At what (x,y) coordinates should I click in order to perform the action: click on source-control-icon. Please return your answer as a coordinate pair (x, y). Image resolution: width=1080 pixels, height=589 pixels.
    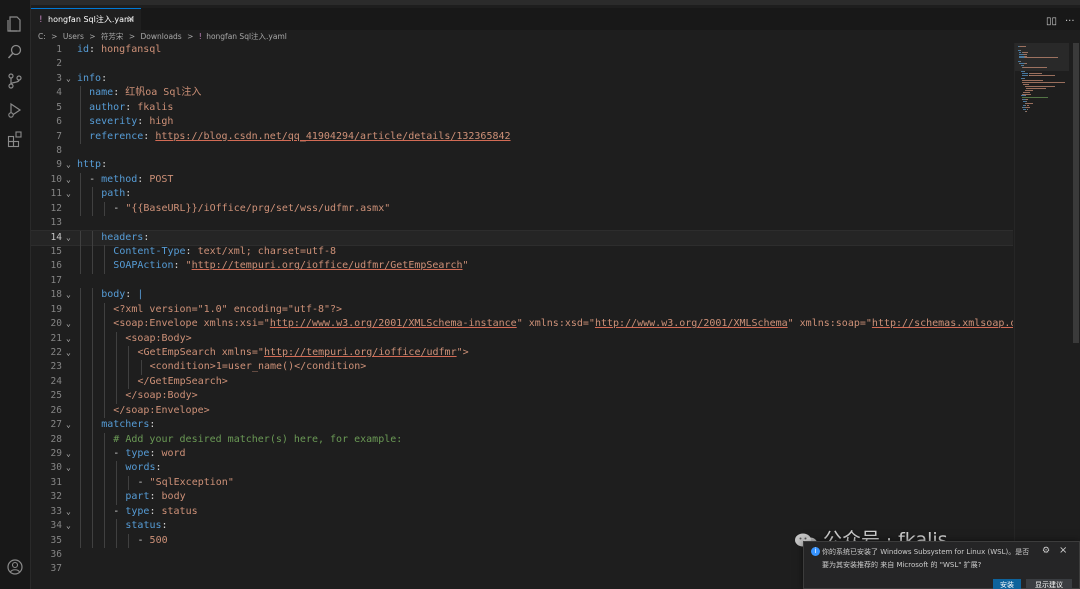
    Looking at the image, I should click on (15, 81).